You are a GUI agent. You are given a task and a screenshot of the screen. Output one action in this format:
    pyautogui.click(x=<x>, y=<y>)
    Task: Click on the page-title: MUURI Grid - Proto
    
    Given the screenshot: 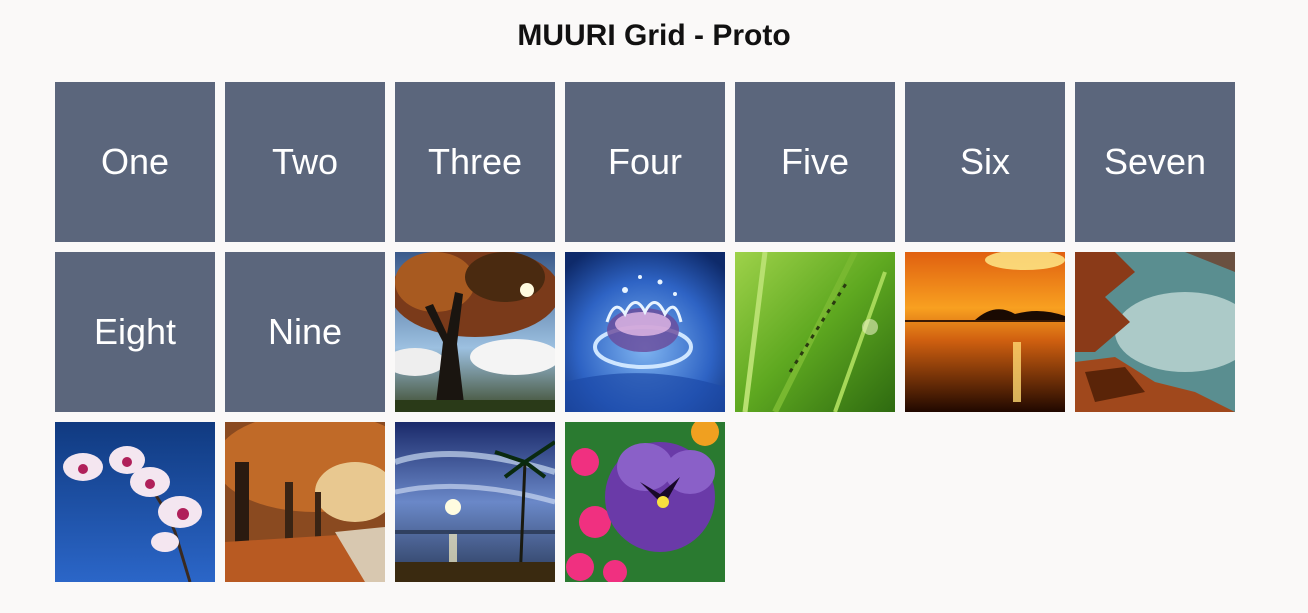 What is the action you would take?
    pyautogui.click(x=654, y=35)
    